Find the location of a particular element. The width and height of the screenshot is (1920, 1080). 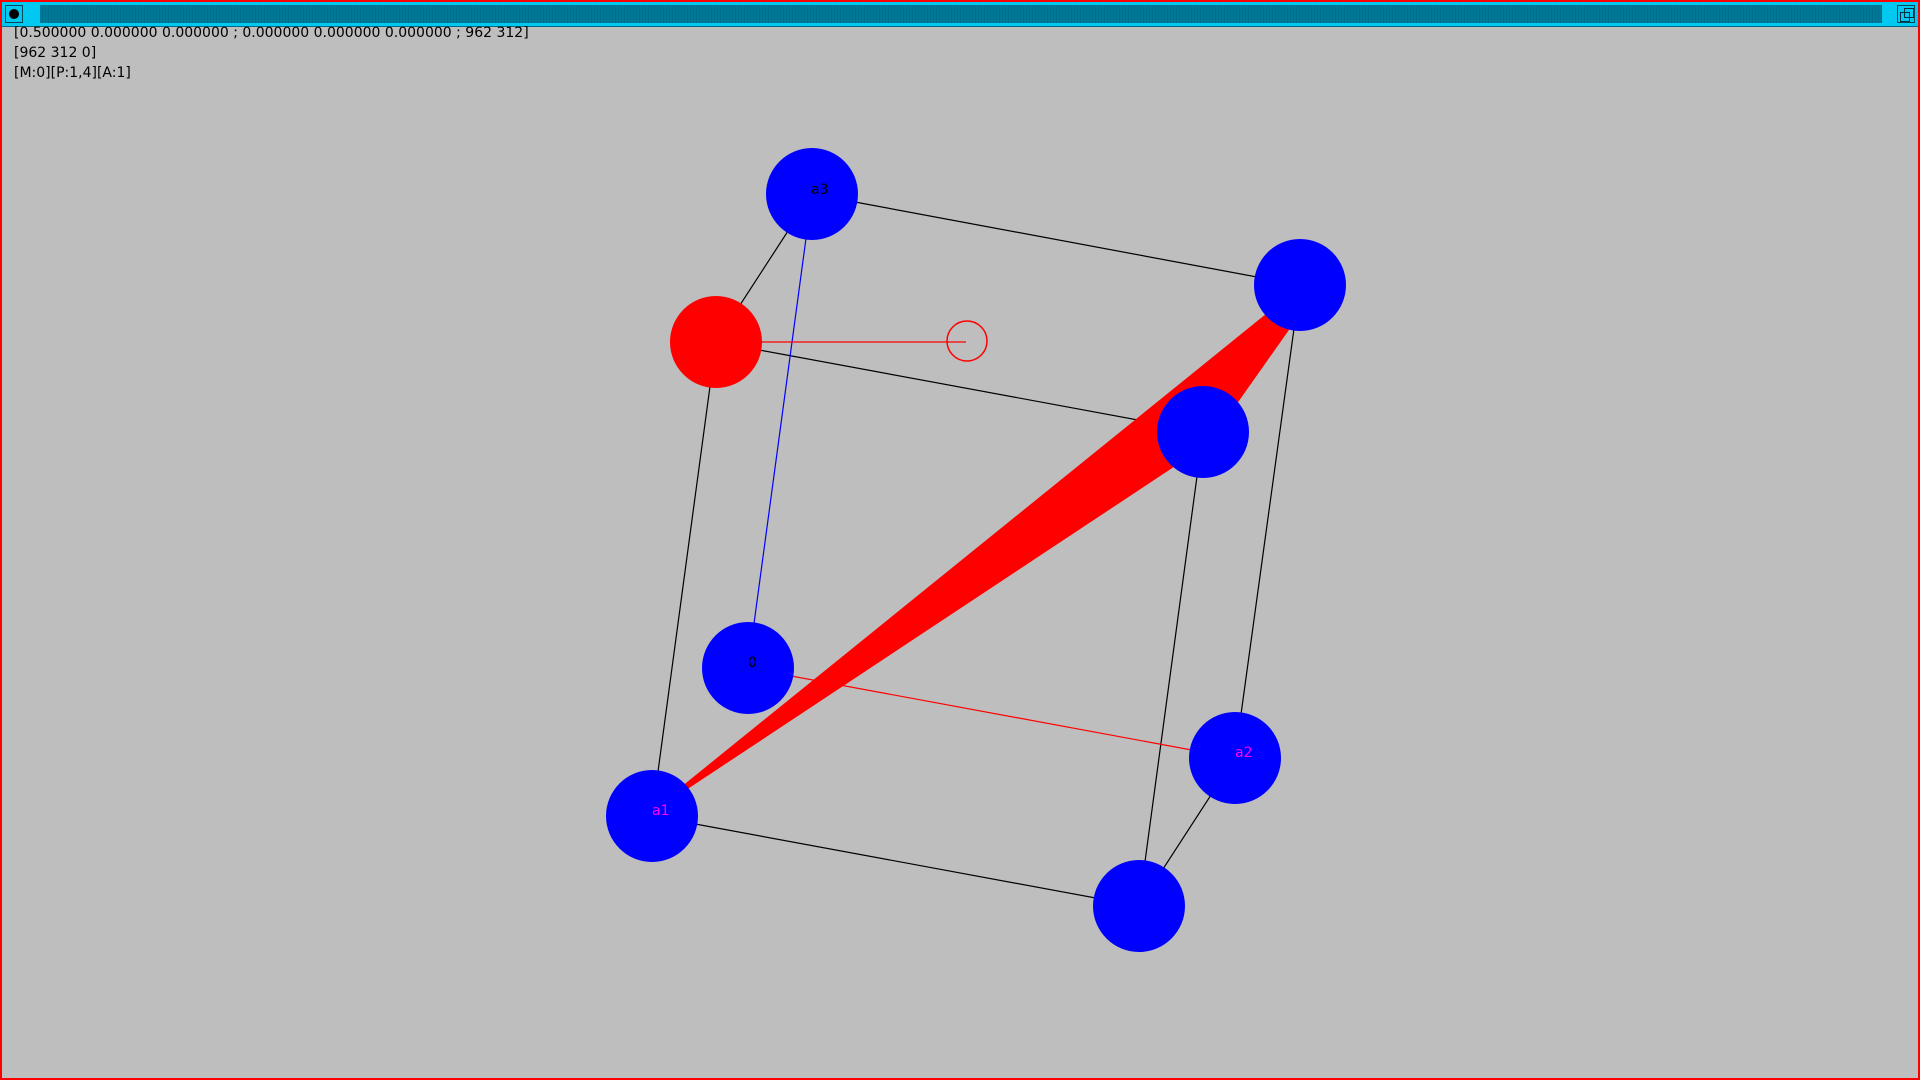

cursor-ring is located at coordinates (967, 341).